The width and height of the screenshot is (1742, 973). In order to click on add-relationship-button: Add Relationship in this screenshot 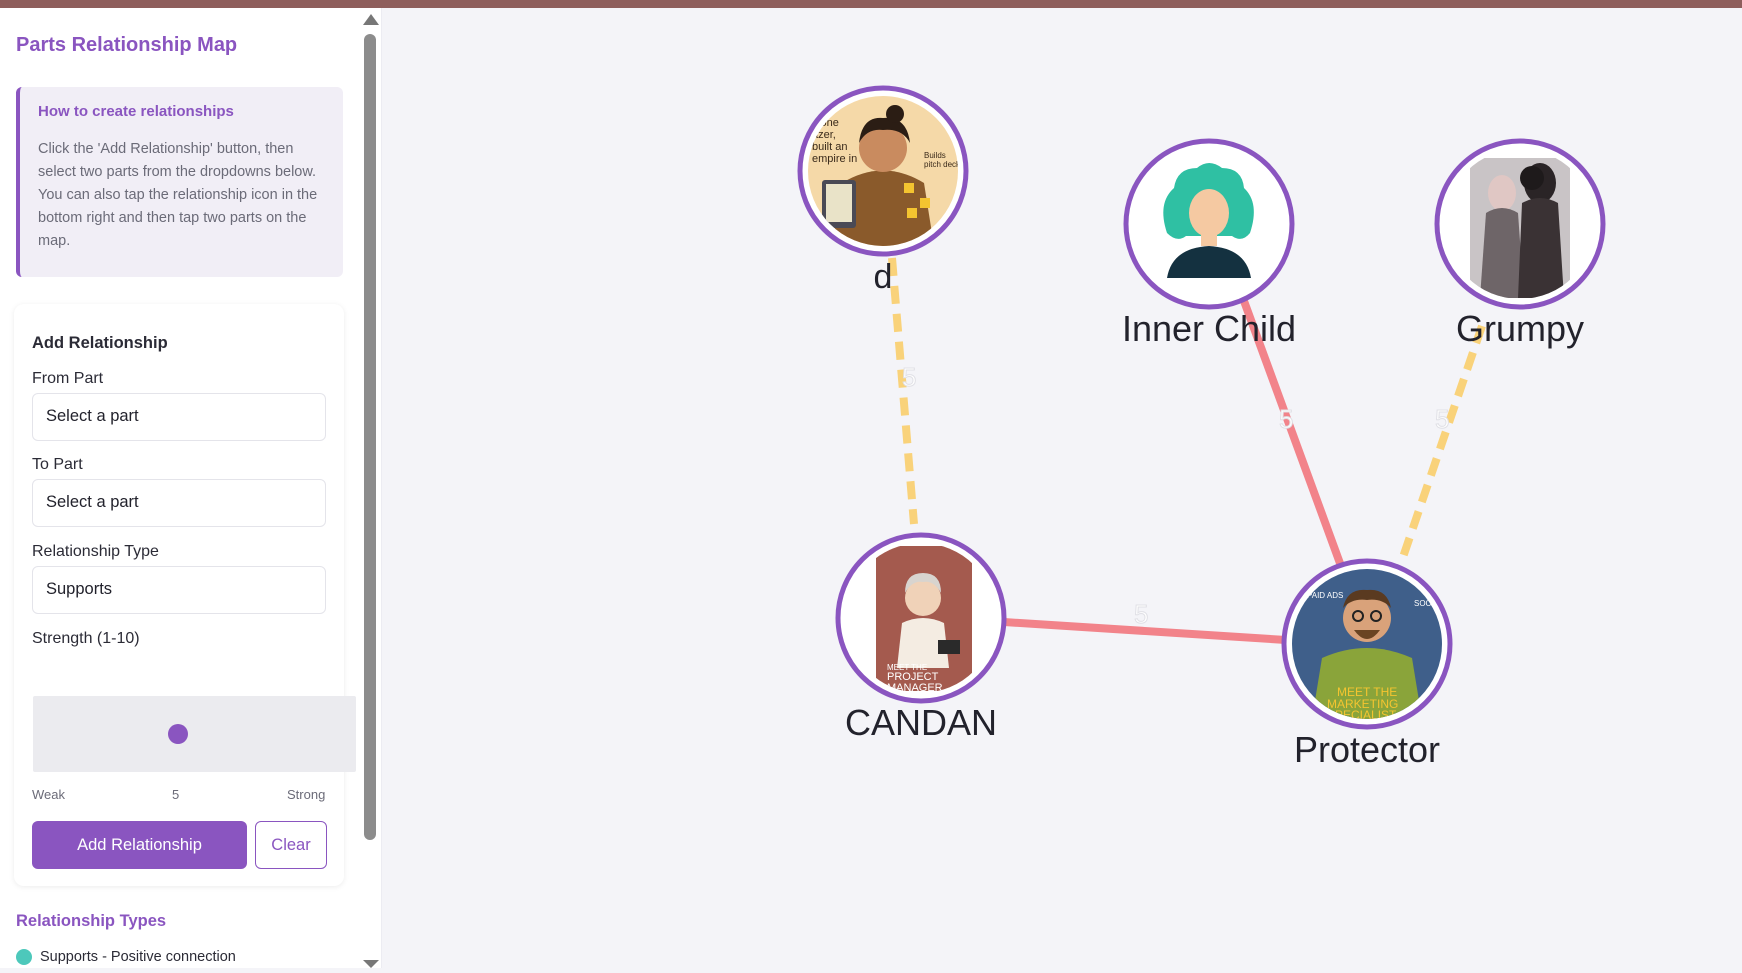, I will do `click(139, 845)`.